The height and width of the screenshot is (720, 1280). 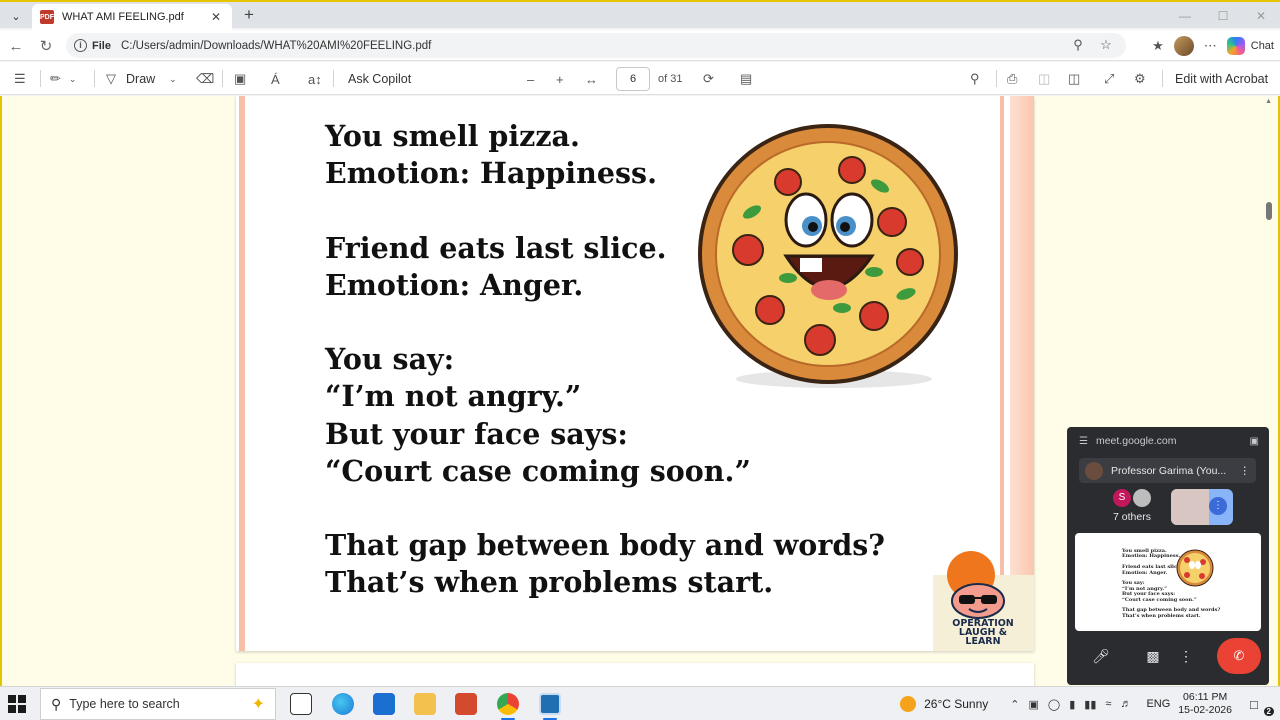 What do you see at coordinates (384, 704) in the screenshot?
I see `store-icon` at bounding box center [384, 704].